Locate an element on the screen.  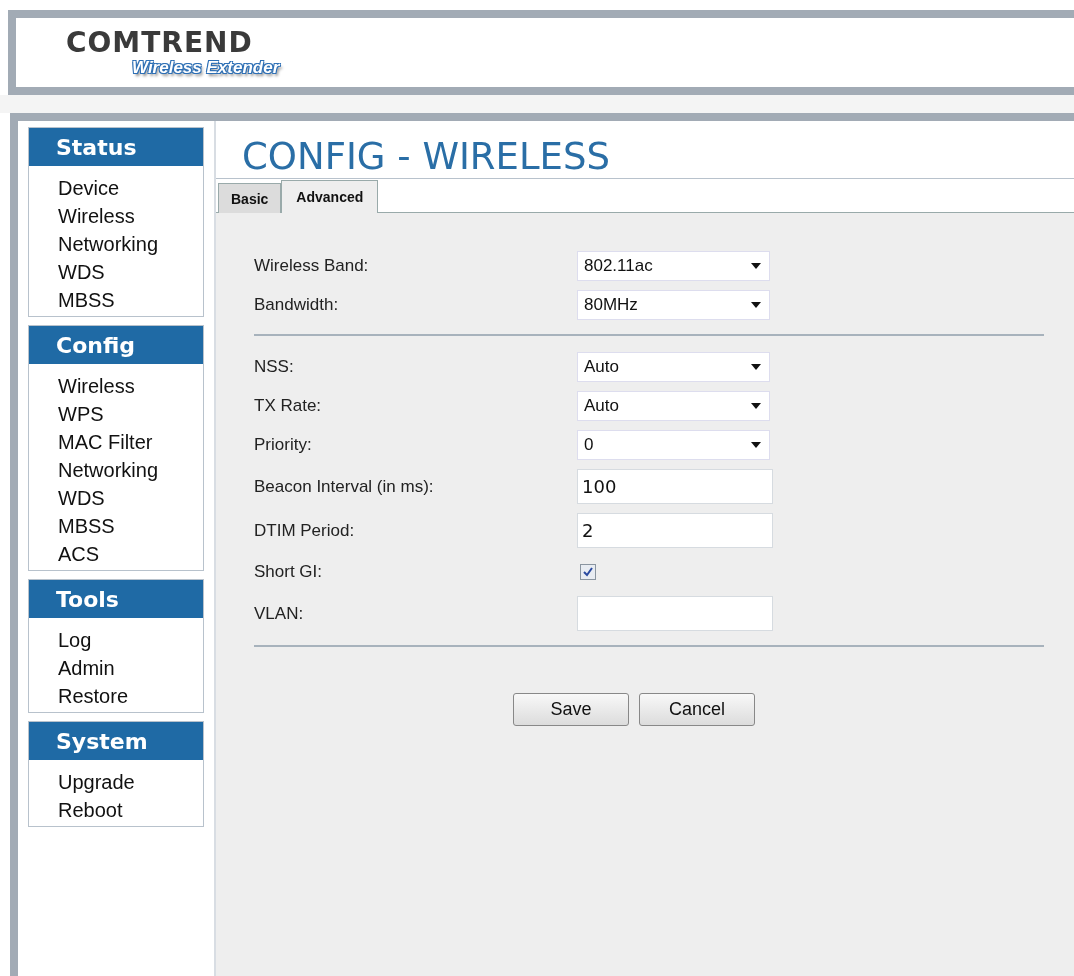
sidebar-link: Device is located at coordinates (89, 188).